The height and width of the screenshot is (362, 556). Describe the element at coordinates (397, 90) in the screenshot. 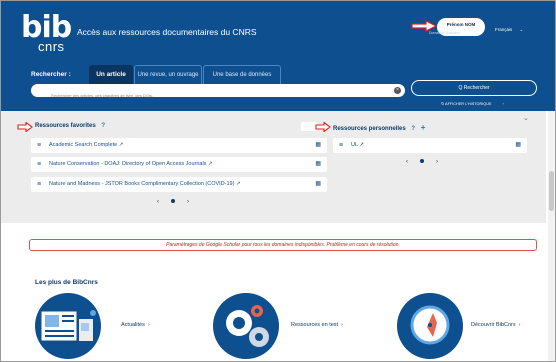

I see `clear-search-icon: ×` at that location.